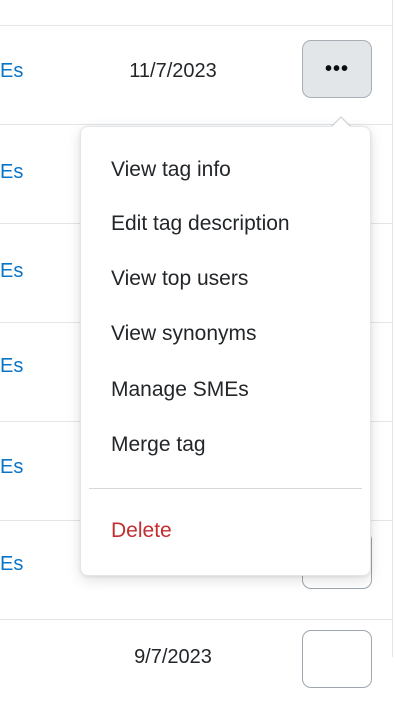 This screenshot has height=718, width=396. I want to click on popover-arrow-fill, so click(341, 123).